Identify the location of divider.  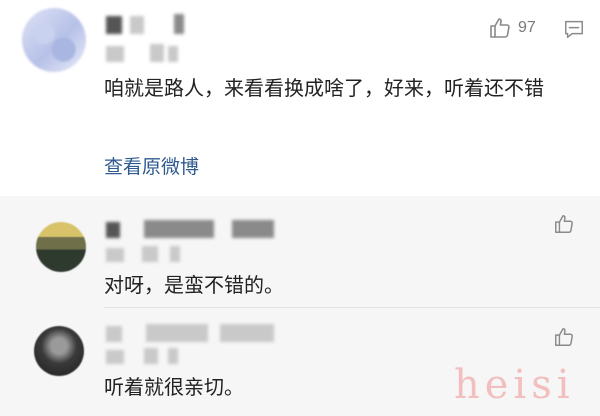
(352, 307).